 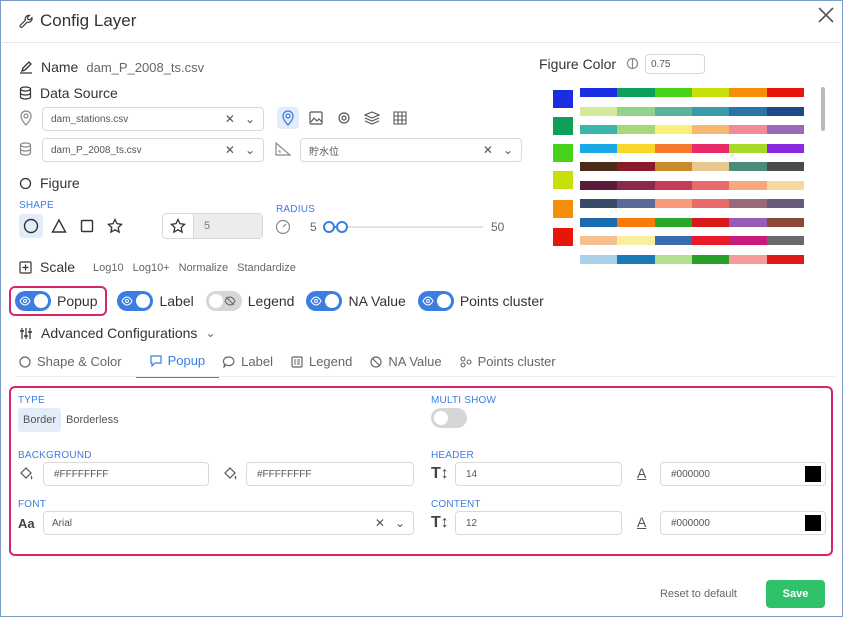 I want to click on target-layer-icon, so click(x=344, y=118).